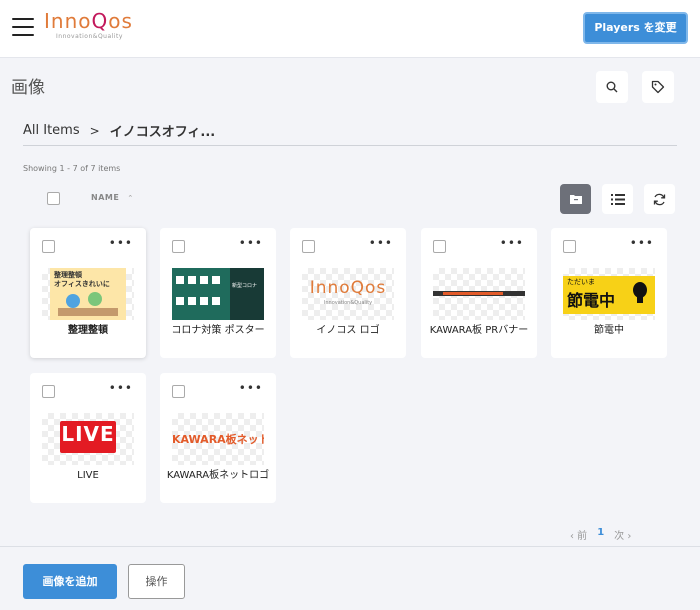 This screenshot has height=610, width=700. I want to click on search-button, so click(612, 87).